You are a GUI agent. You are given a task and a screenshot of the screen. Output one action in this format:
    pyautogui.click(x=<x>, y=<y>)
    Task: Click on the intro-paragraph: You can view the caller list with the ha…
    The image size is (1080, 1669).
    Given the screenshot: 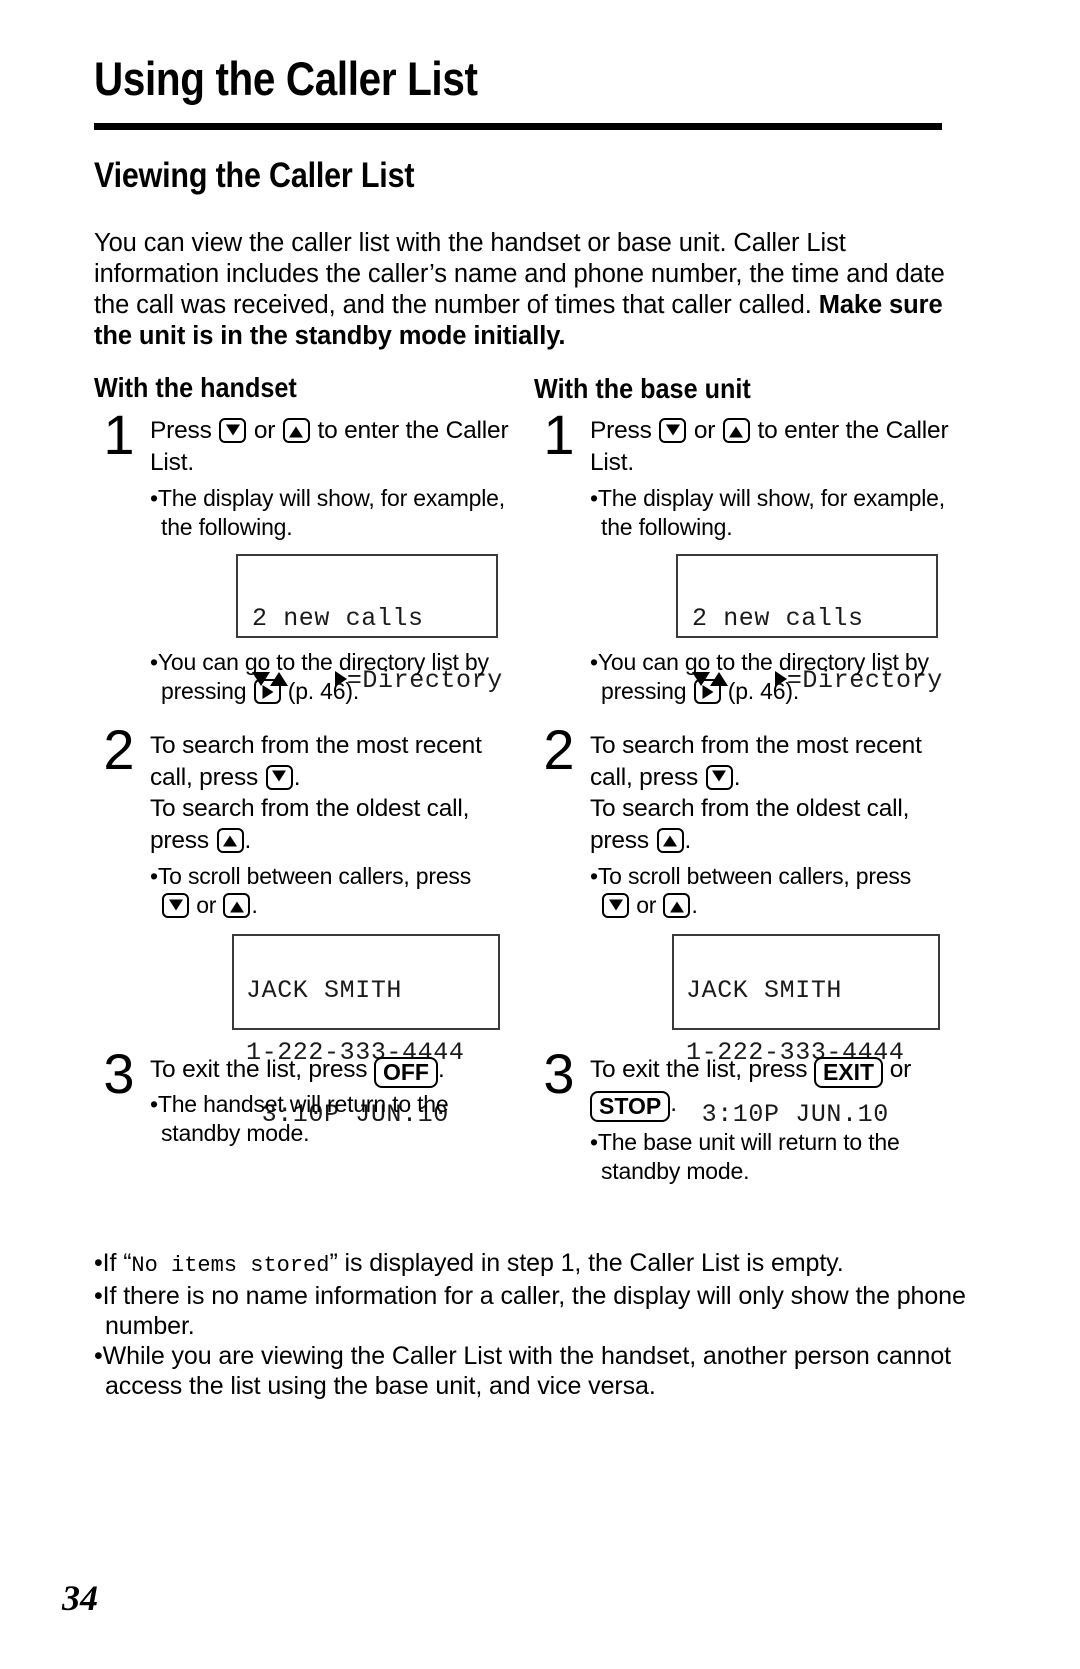 What is the action you would take?
    pyautogui.click(x=534, y=290)
    